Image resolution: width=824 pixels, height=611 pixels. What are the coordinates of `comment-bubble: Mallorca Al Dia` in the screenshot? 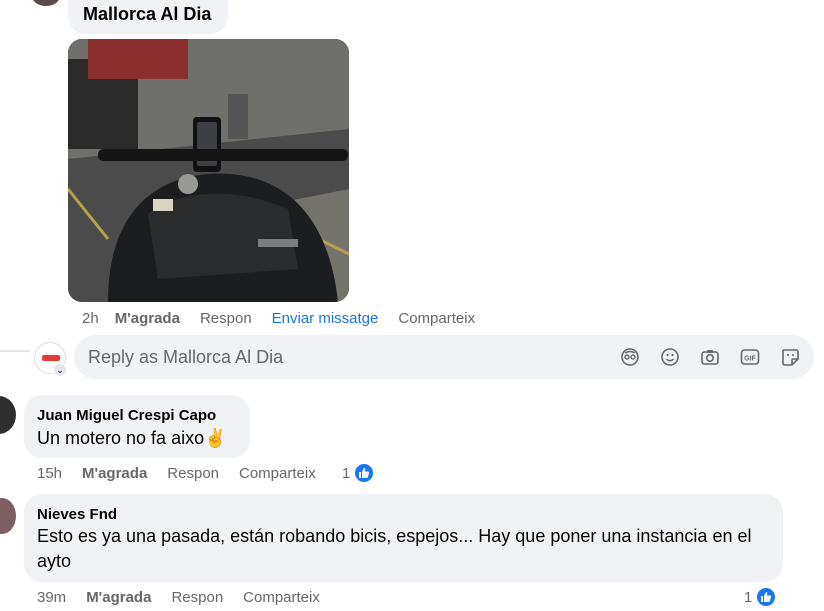 It's located at (148, 17).